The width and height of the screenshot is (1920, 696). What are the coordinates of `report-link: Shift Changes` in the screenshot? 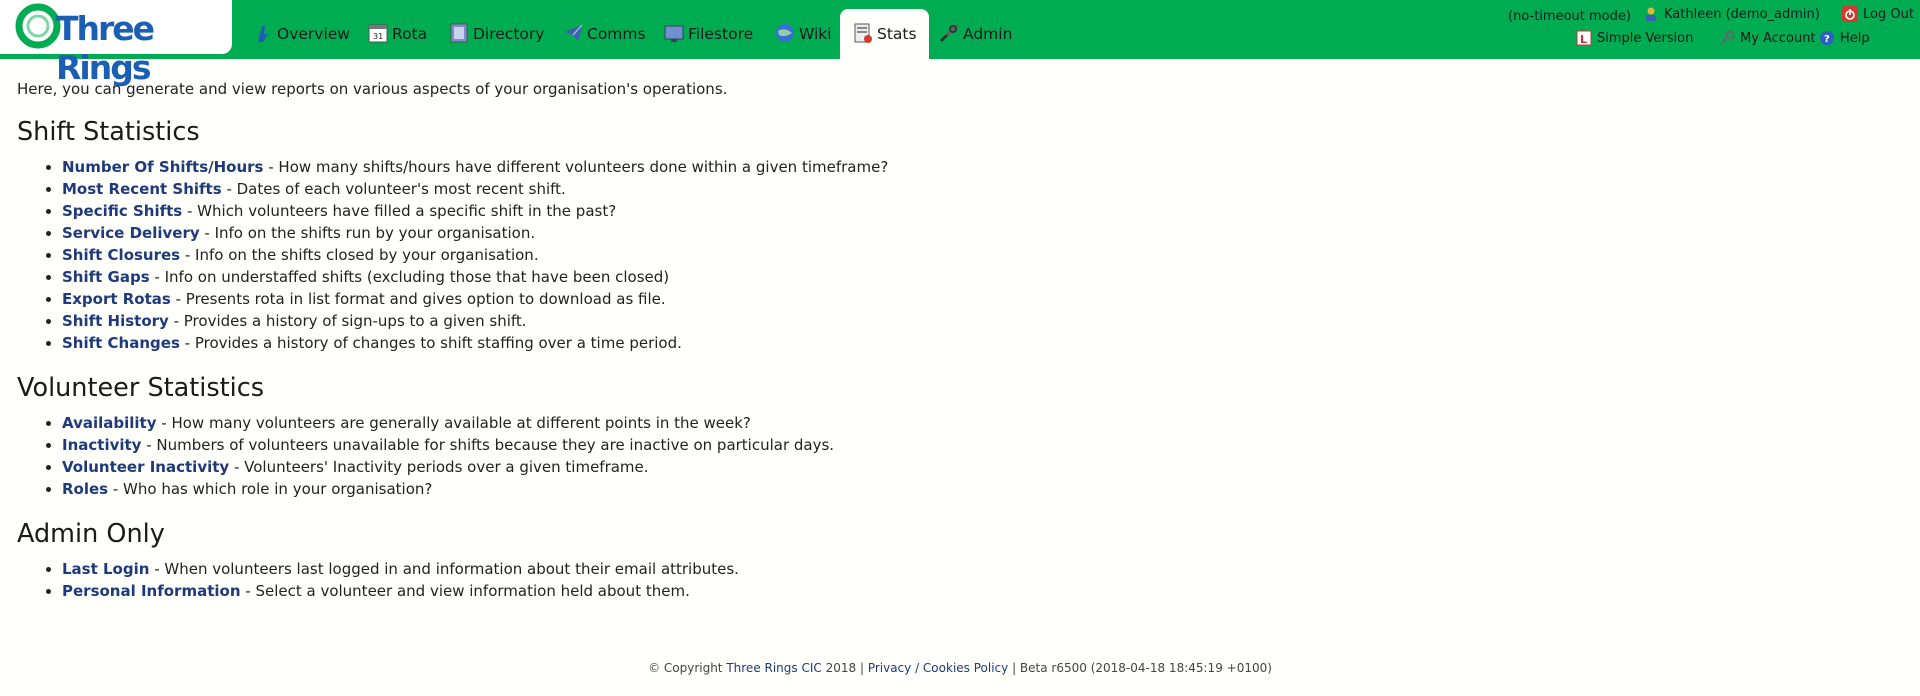 It's located at (121, 343).